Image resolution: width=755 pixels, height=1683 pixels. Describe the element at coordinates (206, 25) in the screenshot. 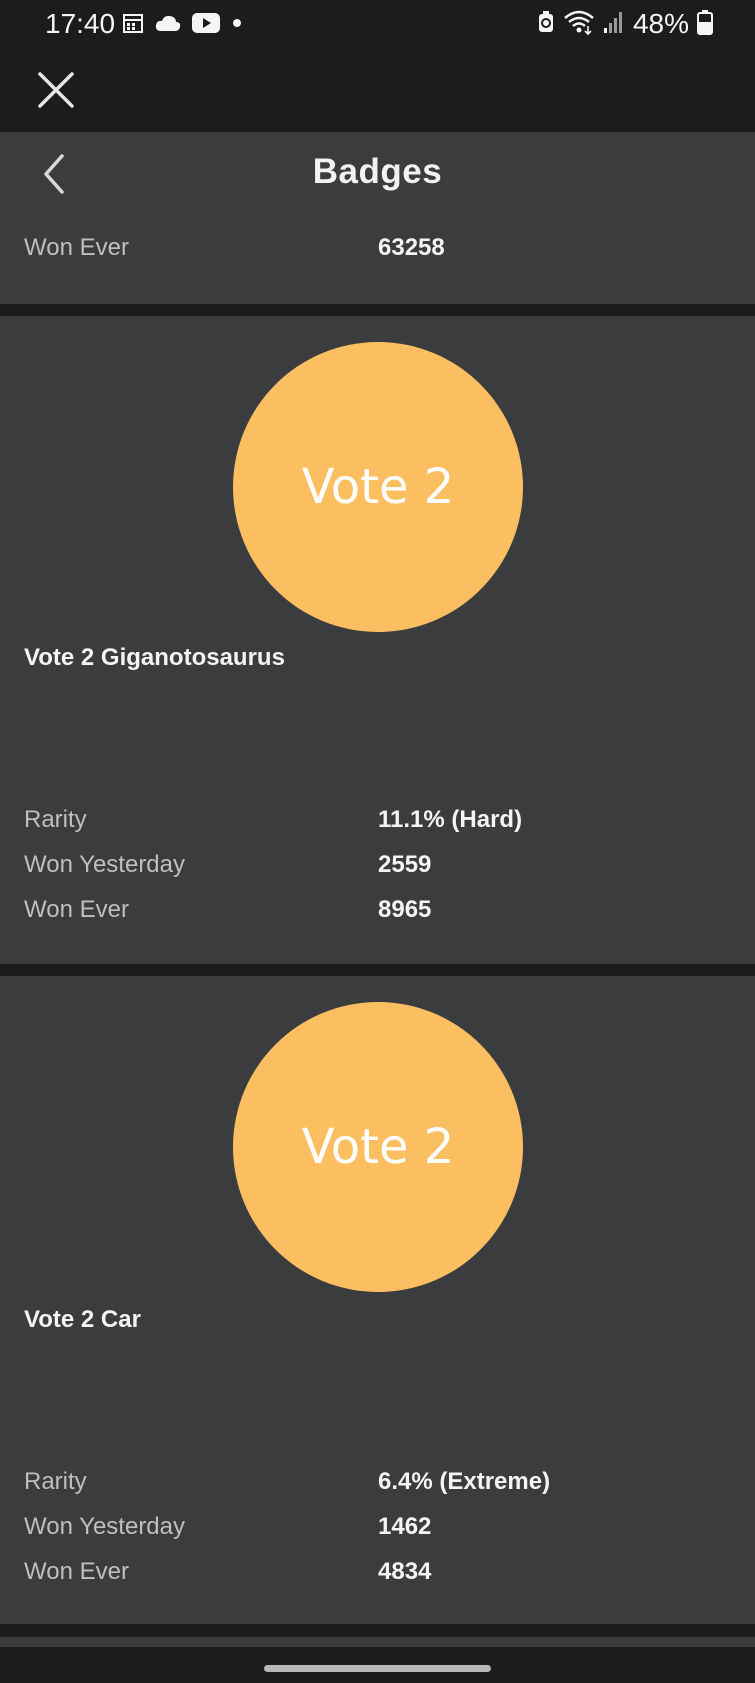

I see `youtube-icon` at that location.